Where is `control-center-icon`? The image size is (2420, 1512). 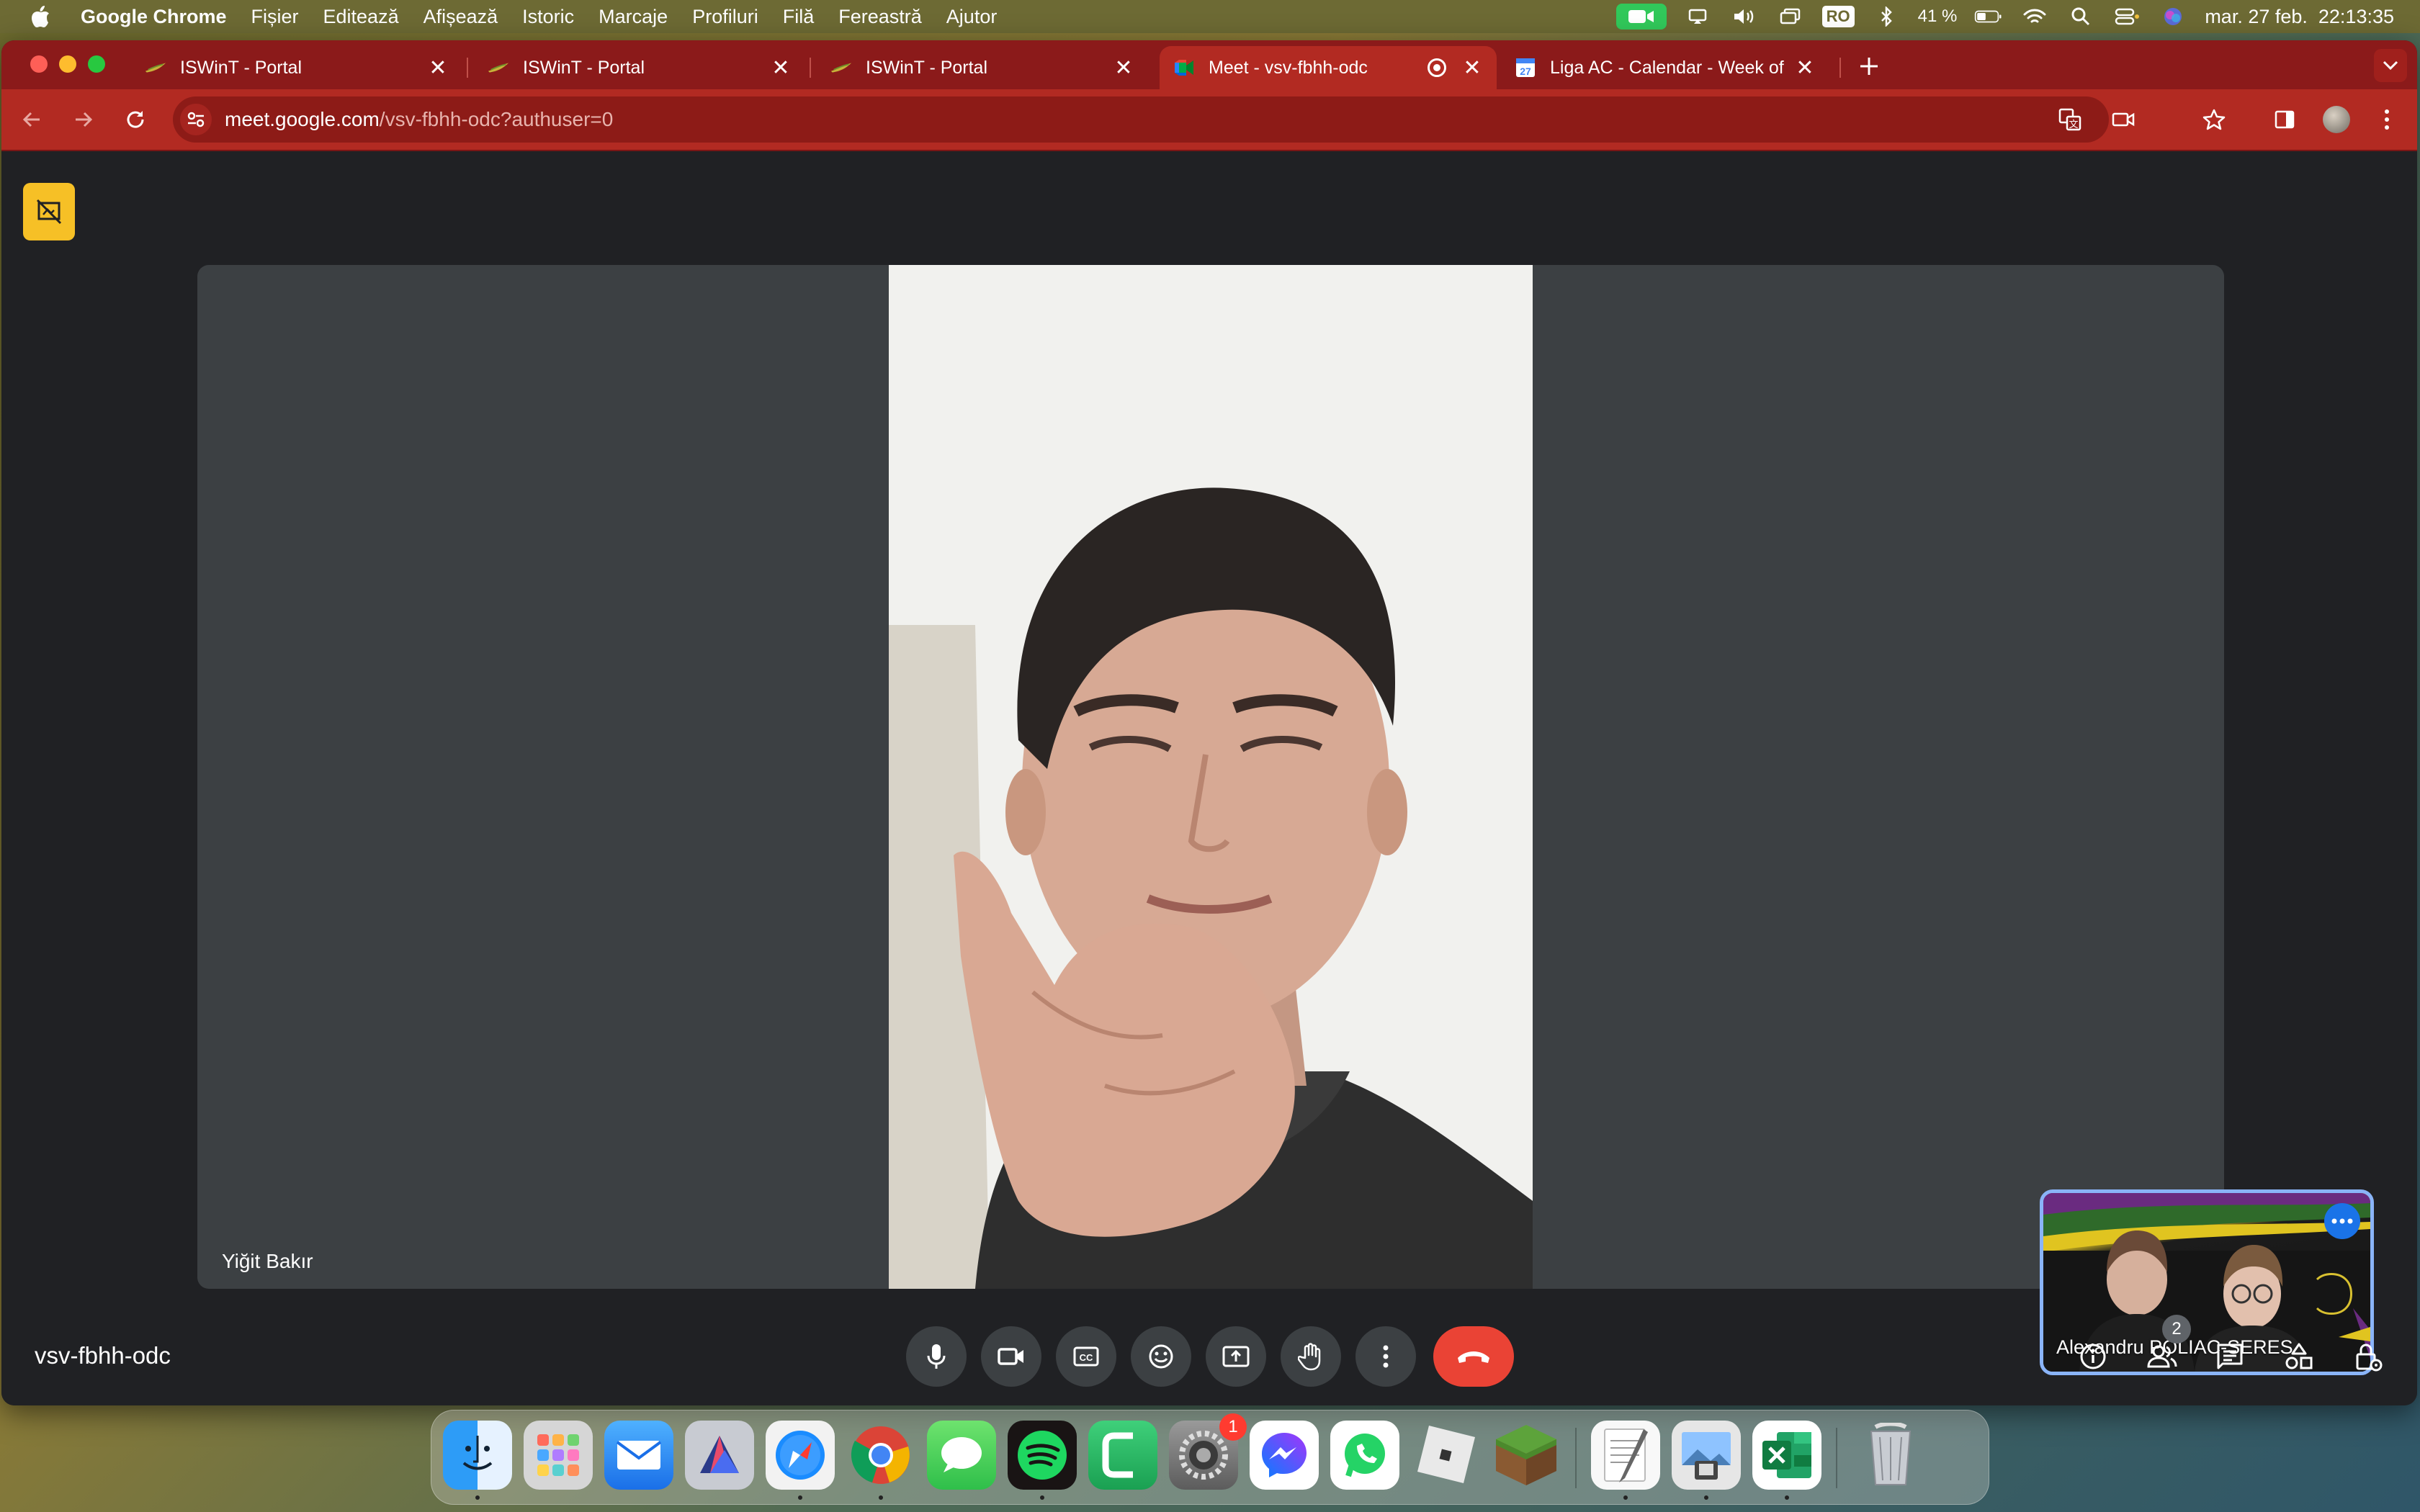
control-center-icon is located at coordinates (2126, 16).